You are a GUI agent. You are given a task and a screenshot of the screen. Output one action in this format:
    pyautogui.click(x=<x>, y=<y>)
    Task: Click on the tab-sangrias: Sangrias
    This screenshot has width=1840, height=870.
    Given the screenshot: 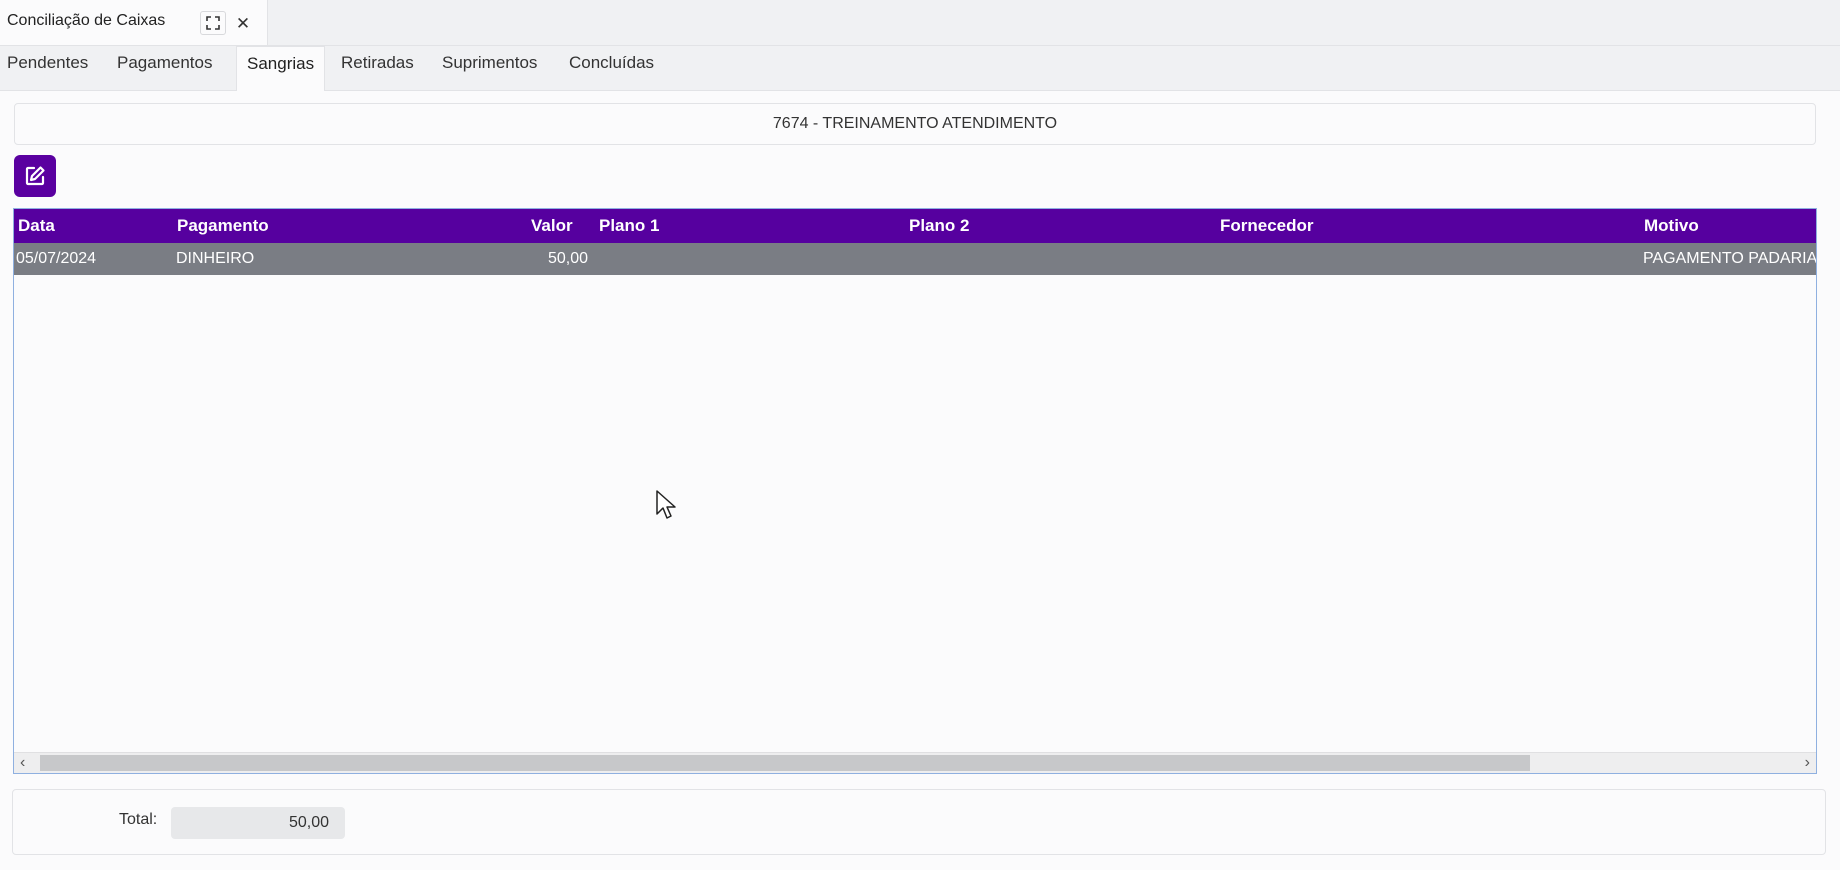 What is the action you would take?
    pyautogui.click(x=281, y=68)
    